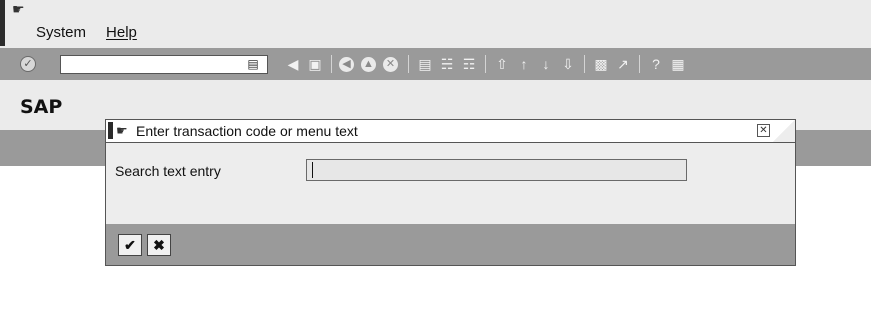  I want to click on find-icon: ☵, so click(447, 64).